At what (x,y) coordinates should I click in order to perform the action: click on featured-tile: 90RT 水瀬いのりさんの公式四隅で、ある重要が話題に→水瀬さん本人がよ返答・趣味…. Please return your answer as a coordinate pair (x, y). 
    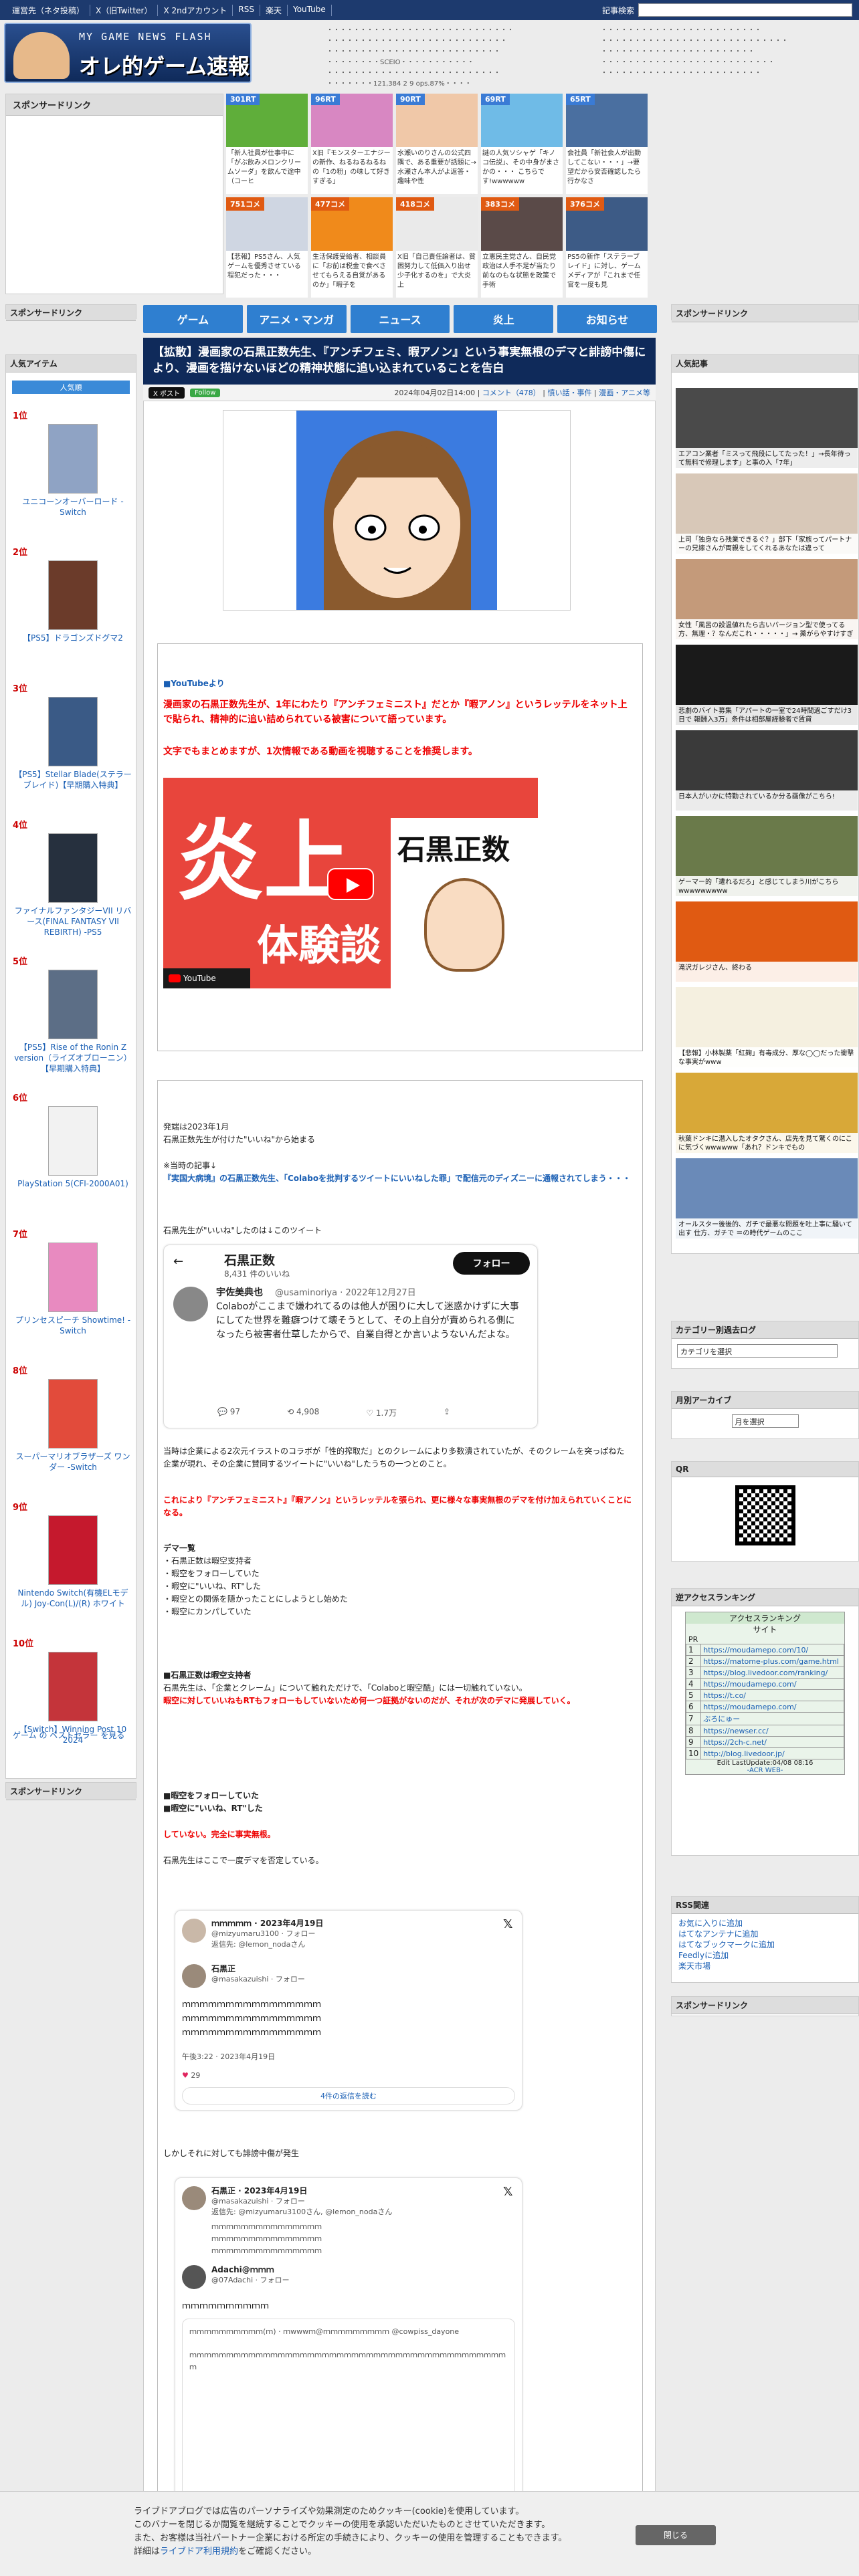
    Looking at the image, I should click on (437, 144).